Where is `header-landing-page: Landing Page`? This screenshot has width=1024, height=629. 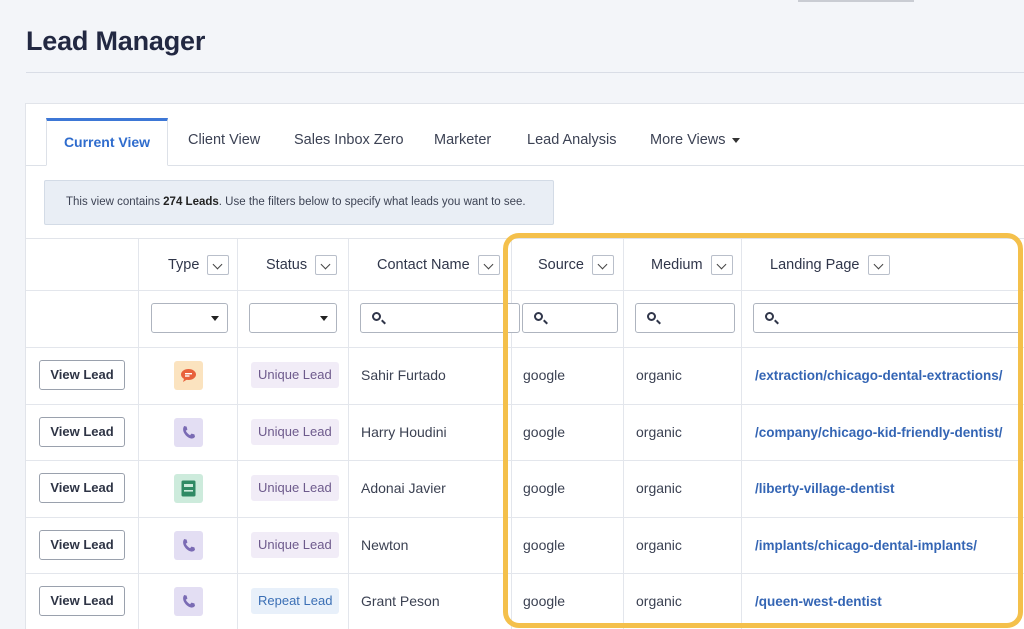
header-landing-page: Landing Page is located at coordinates (830, 264).